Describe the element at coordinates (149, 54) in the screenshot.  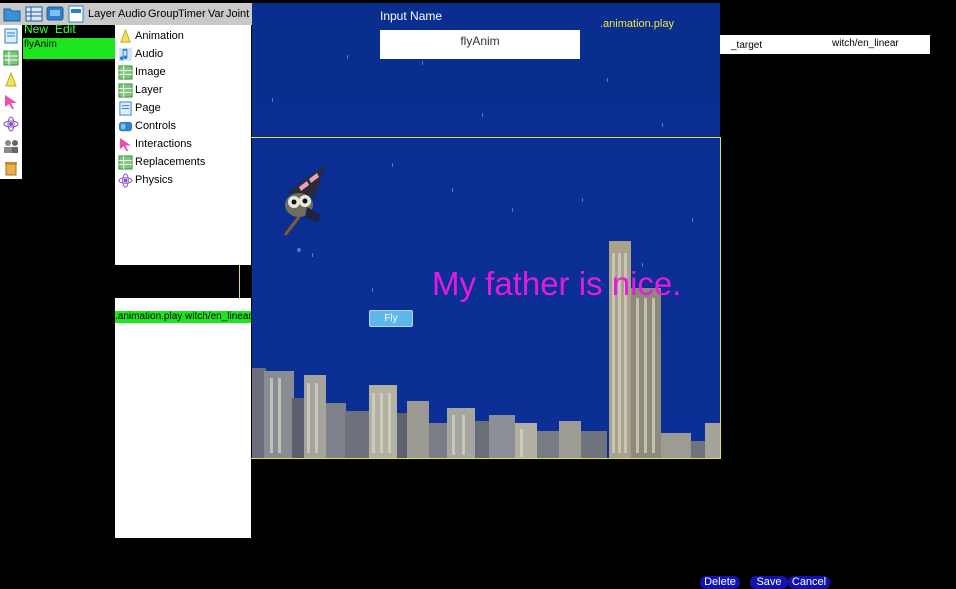
I see `menu-item-label: Audio` at that location.